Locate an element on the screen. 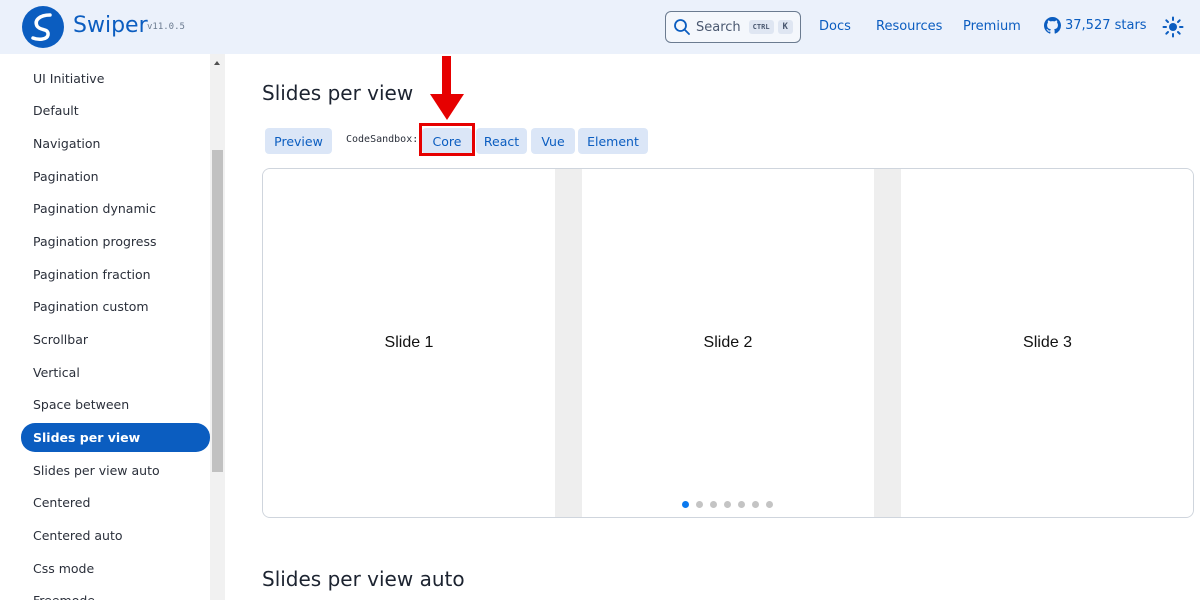  sidebar-item-freemode: Freemode is located at coordinates (115, 593).